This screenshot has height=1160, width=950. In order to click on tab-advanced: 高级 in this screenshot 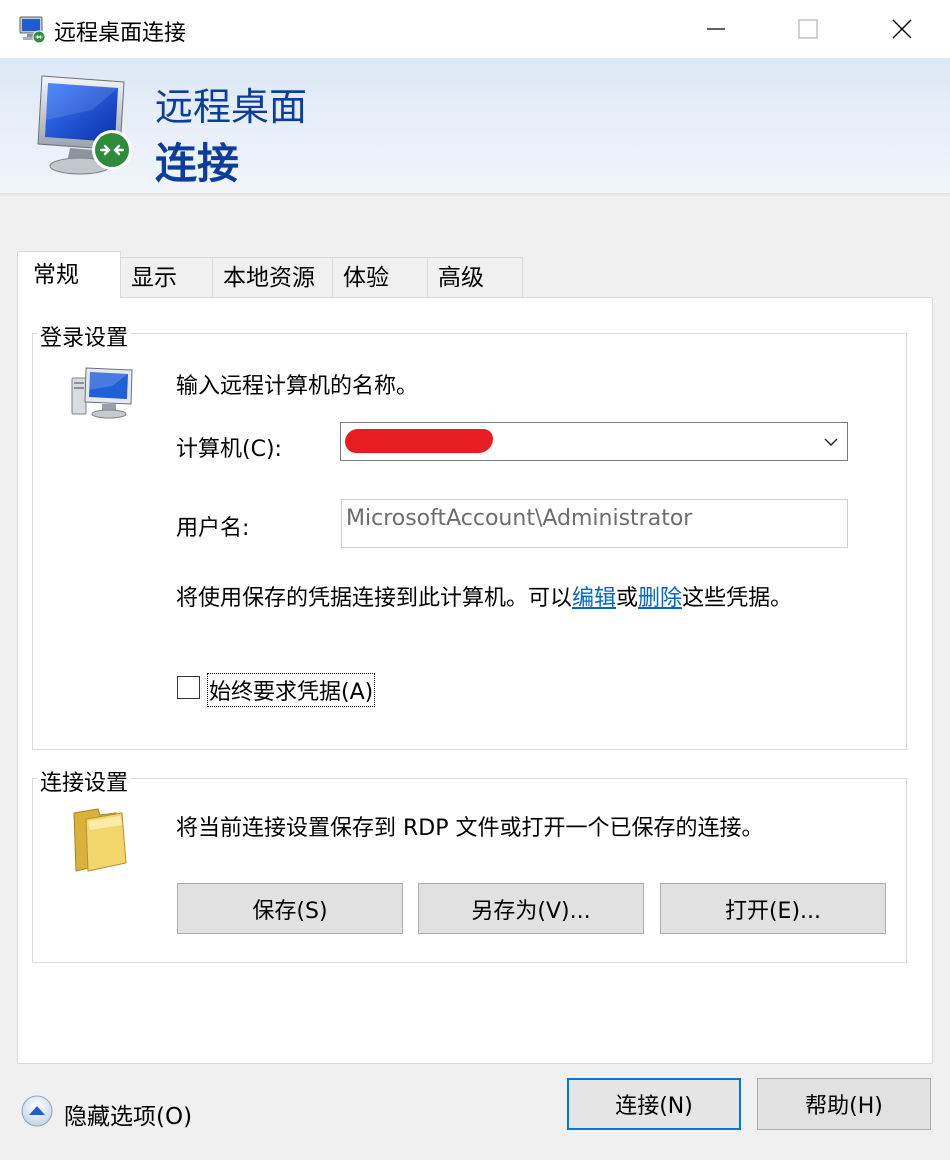, I will do `click(475, 277)`.